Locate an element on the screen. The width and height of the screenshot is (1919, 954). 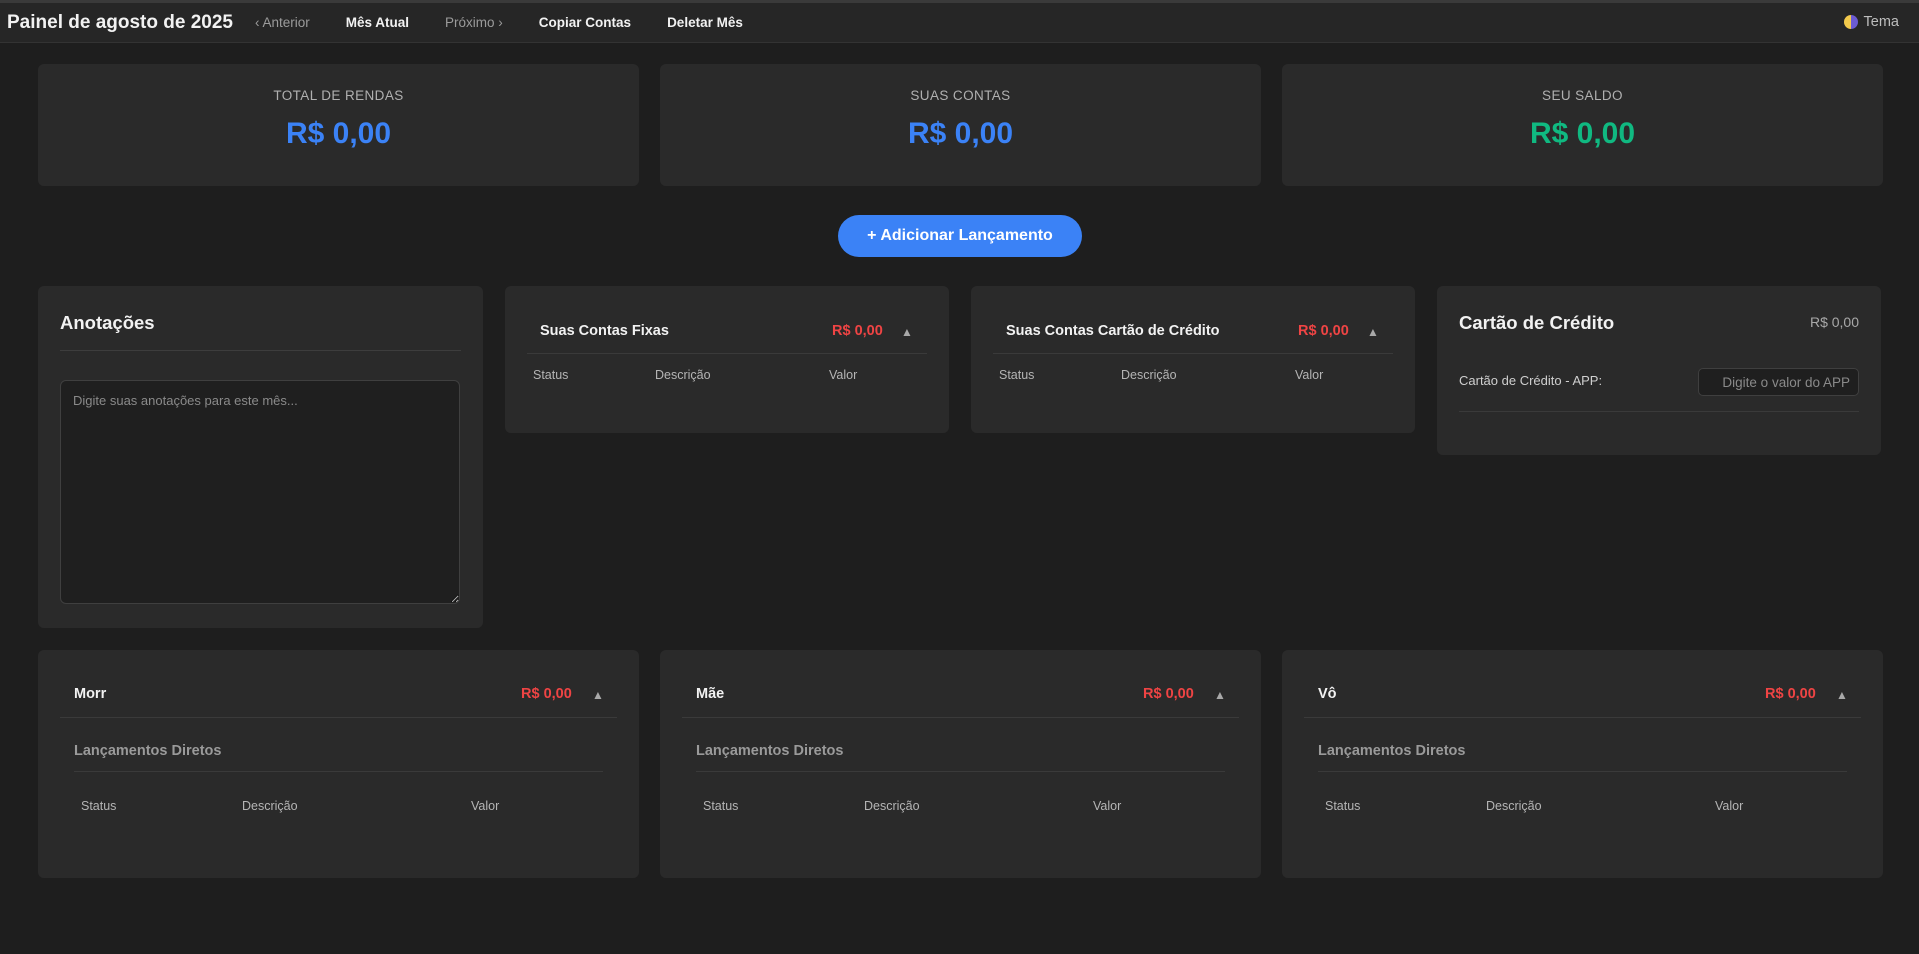
summary-label: TOTAL DE RENDAS is located at coordinates (338, 95).